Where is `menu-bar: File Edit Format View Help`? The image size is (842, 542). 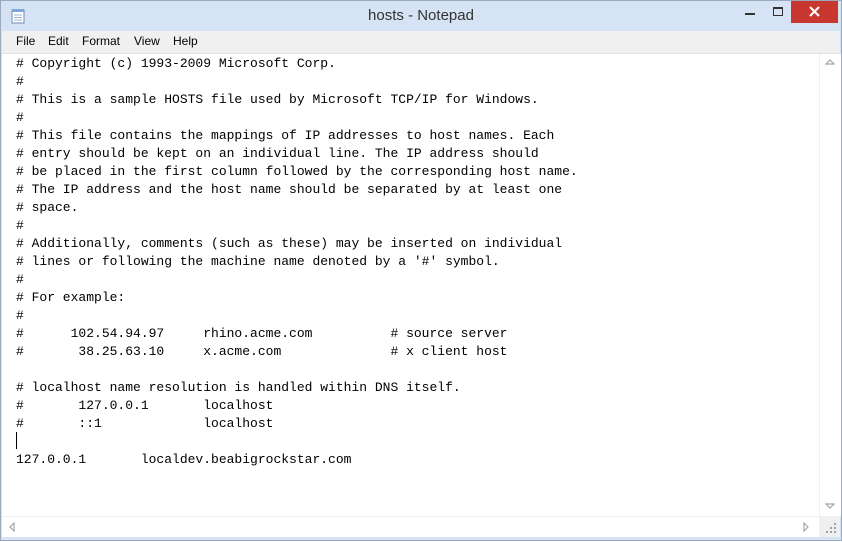
menu-bar: File Edit Format View Help is located at coordinates (421, 42).